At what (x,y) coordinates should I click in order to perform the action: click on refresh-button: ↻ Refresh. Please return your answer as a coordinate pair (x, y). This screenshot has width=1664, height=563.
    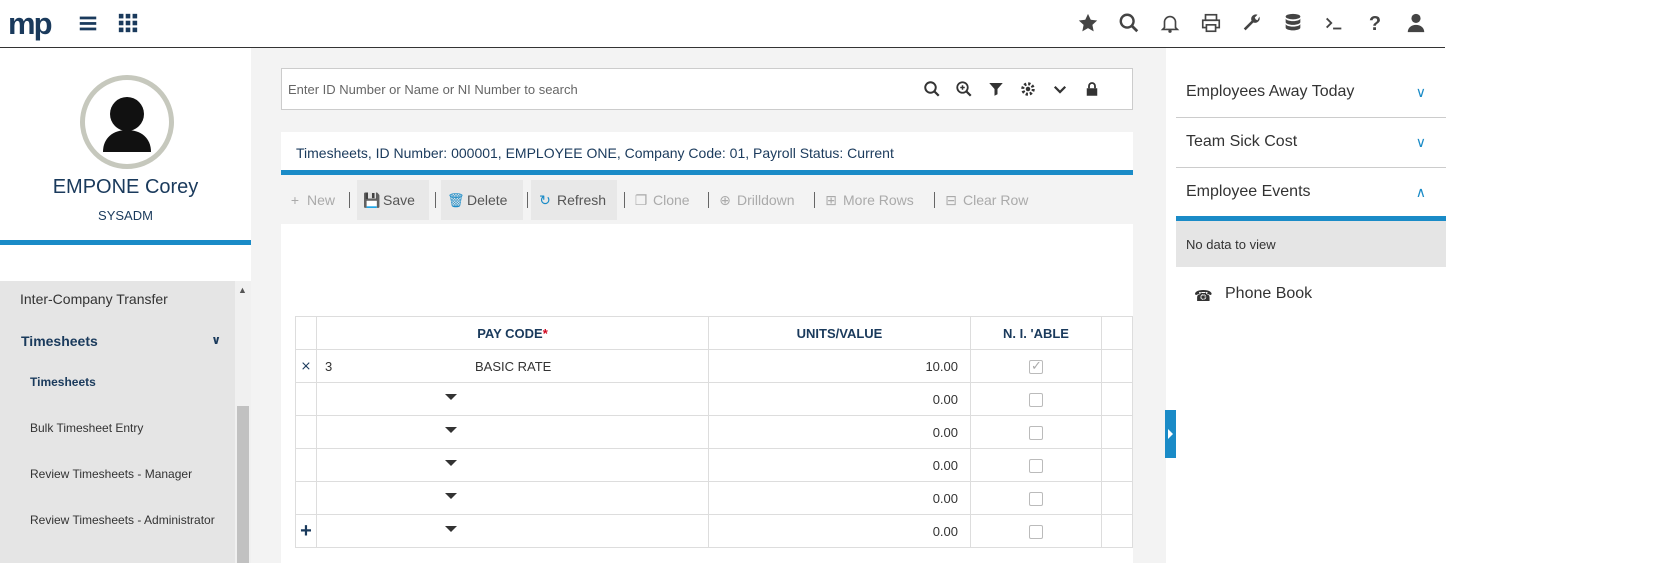
    Looking at the image, I should click on (574, 200).